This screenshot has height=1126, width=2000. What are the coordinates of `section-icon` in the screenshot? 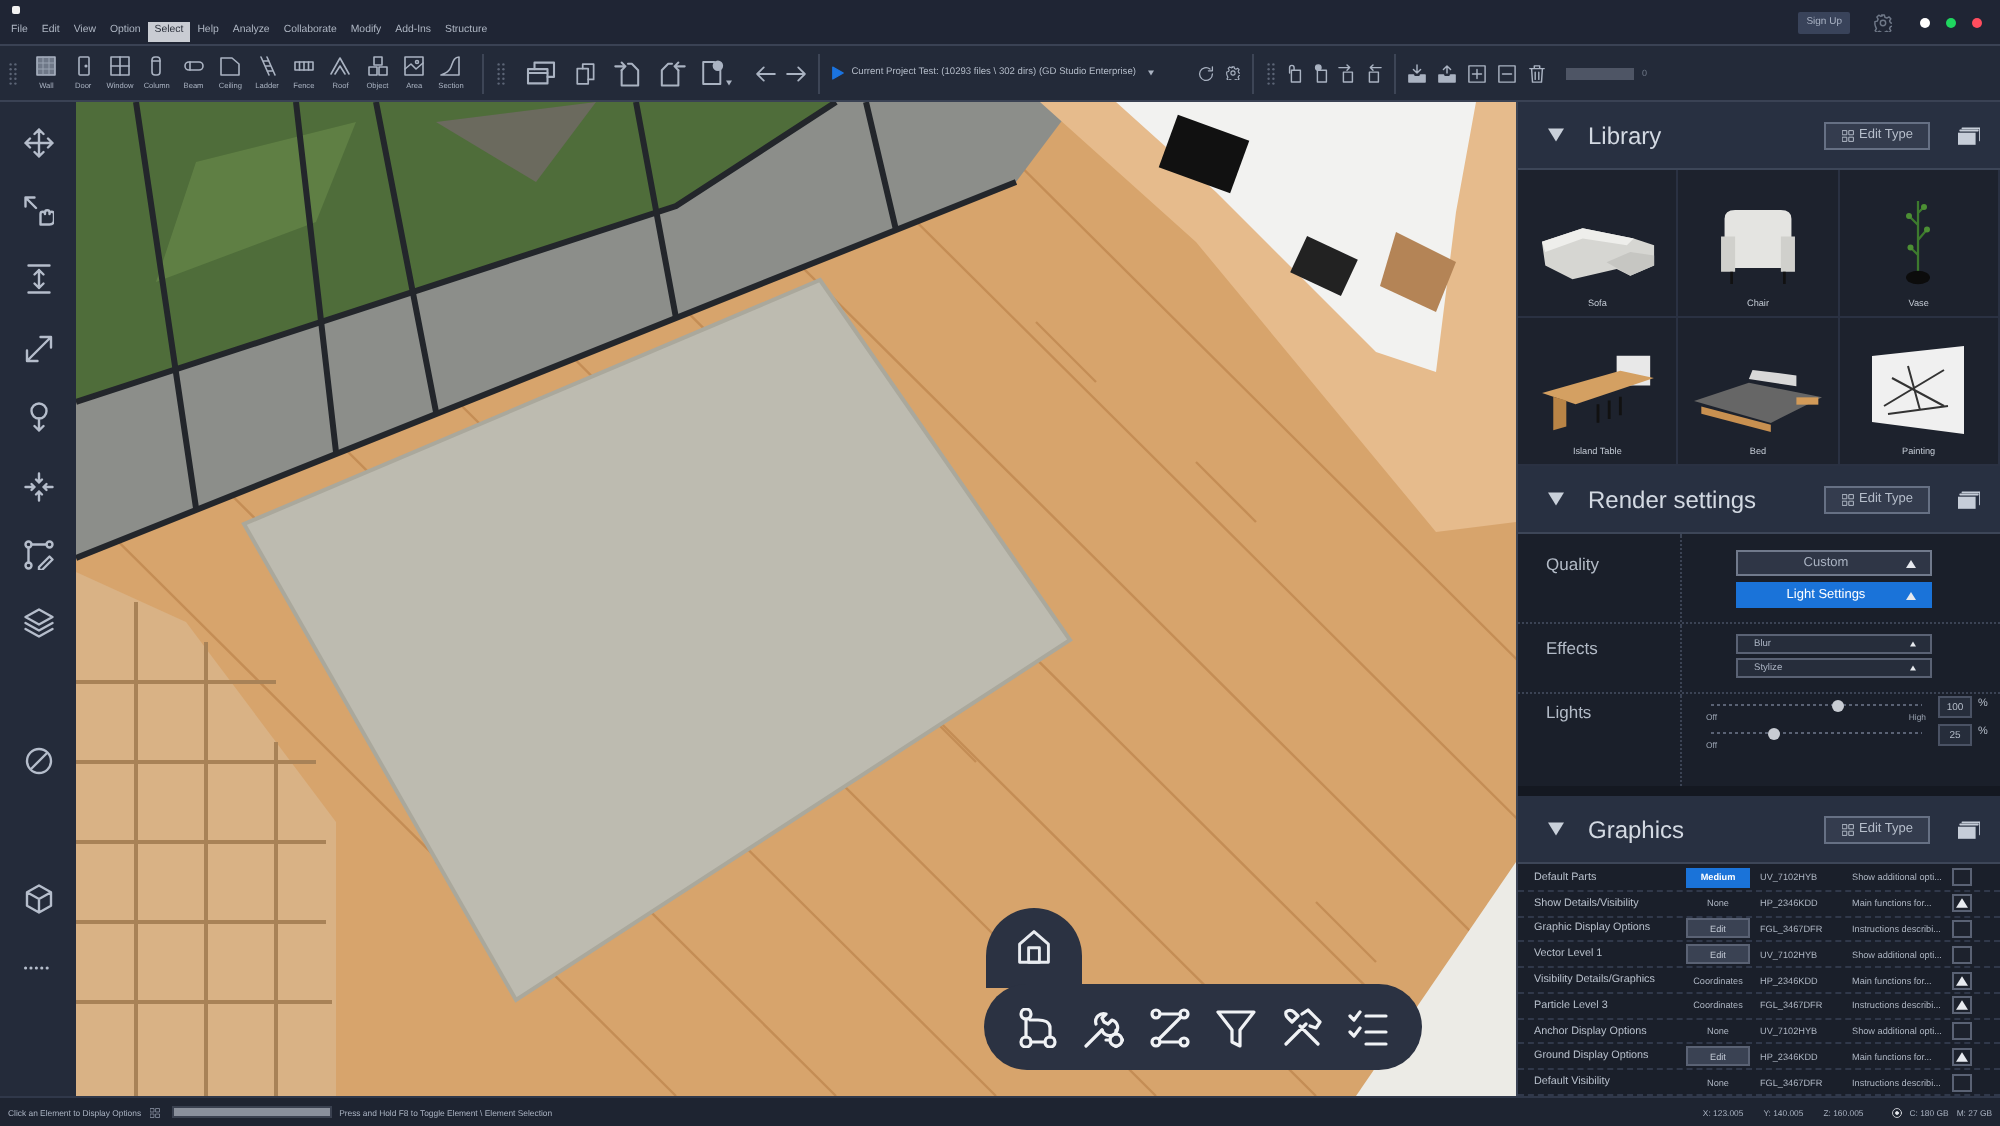 It's located at (450, 66).